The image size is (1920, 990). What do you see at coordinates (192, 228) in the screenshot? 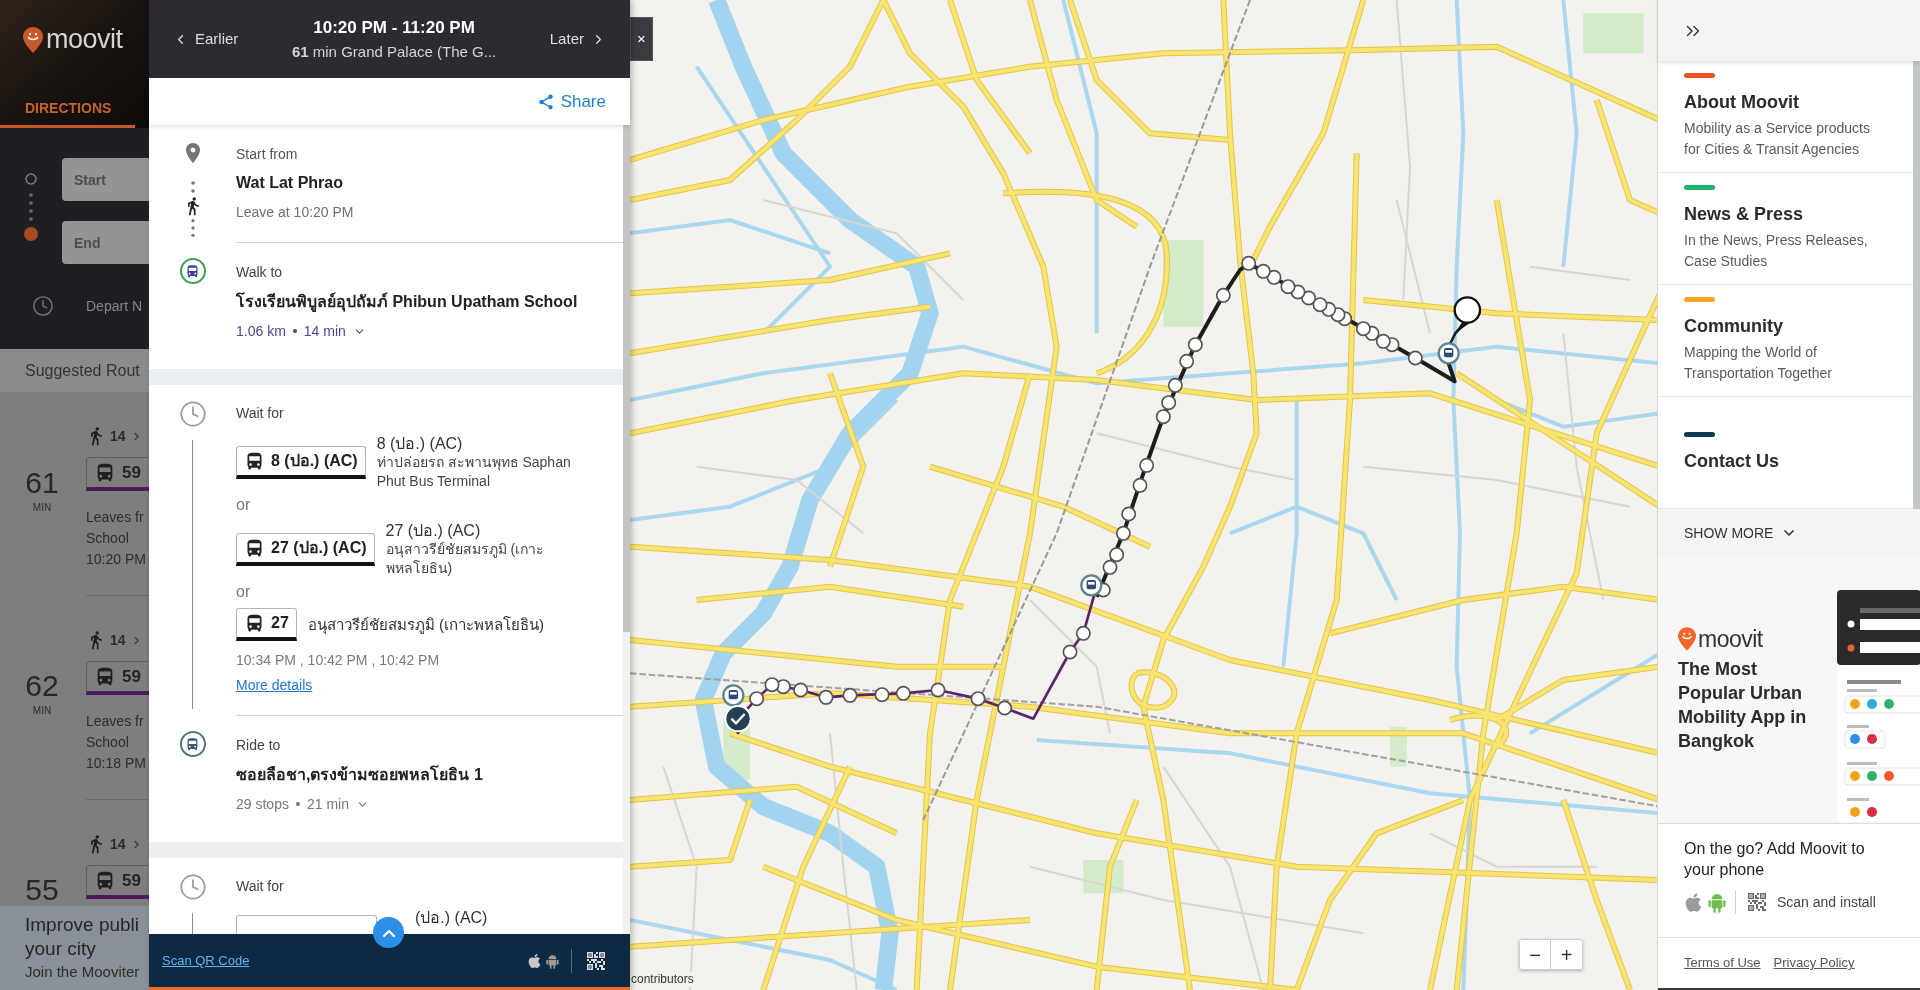
I see `dotted-path-line` at bounding box center [192, 228].